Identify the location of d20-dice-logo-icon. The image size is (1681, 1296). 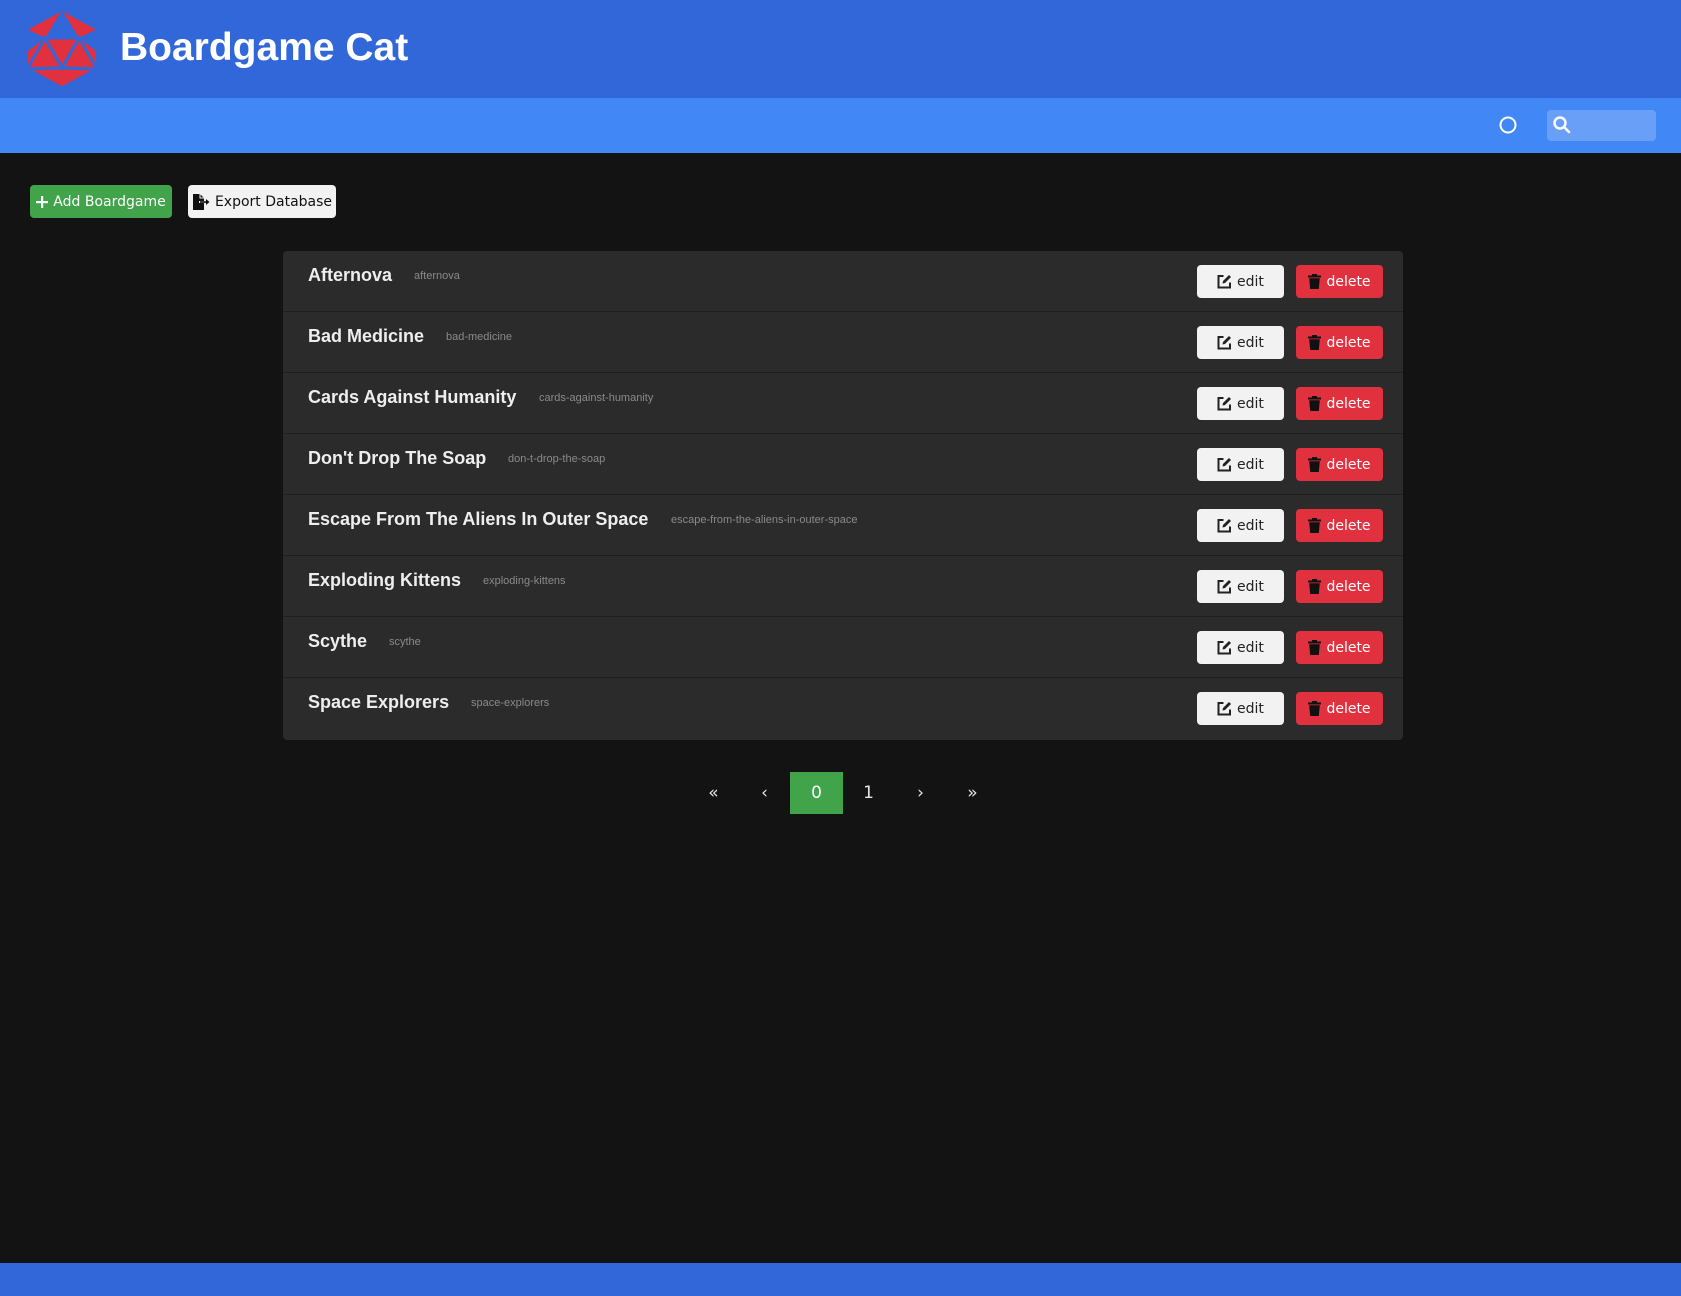
(62, 49).